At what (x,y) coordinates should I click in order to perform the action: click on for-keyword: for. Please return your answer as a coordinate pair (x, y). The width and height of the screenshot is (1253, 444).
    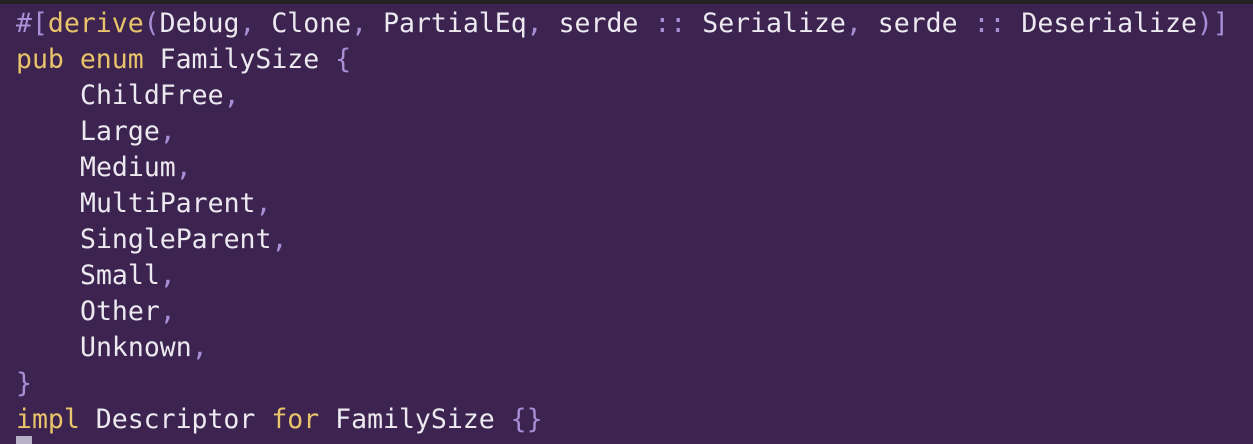
    Looking at the image, I should click on (295, 419).